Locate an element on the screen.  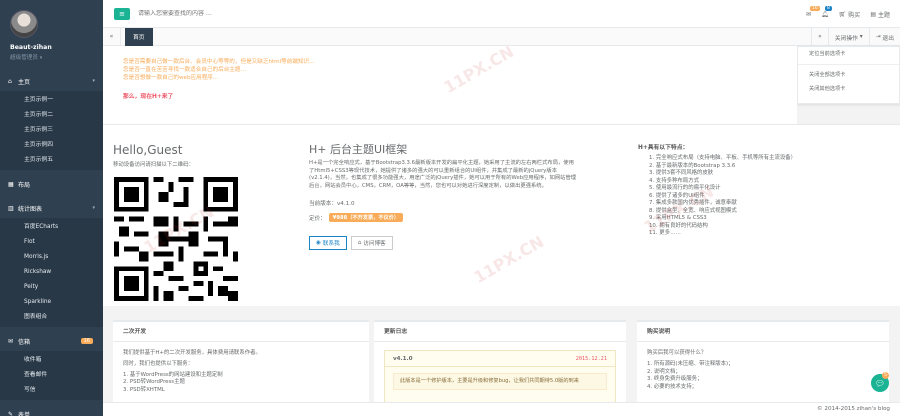
update-version: v4.1.0 is located at coordinates (403, 358).